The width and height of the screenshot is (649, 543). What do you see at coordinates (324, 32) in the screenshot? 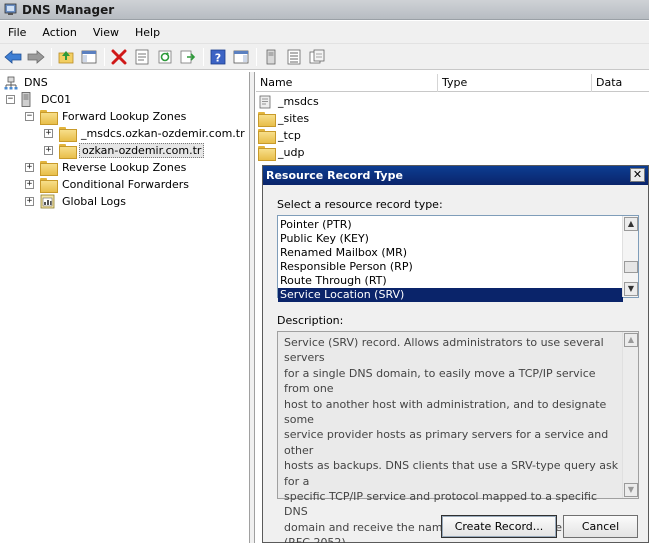
I see `menu-bar: File Action View Help` at bounding box center [324, 32].